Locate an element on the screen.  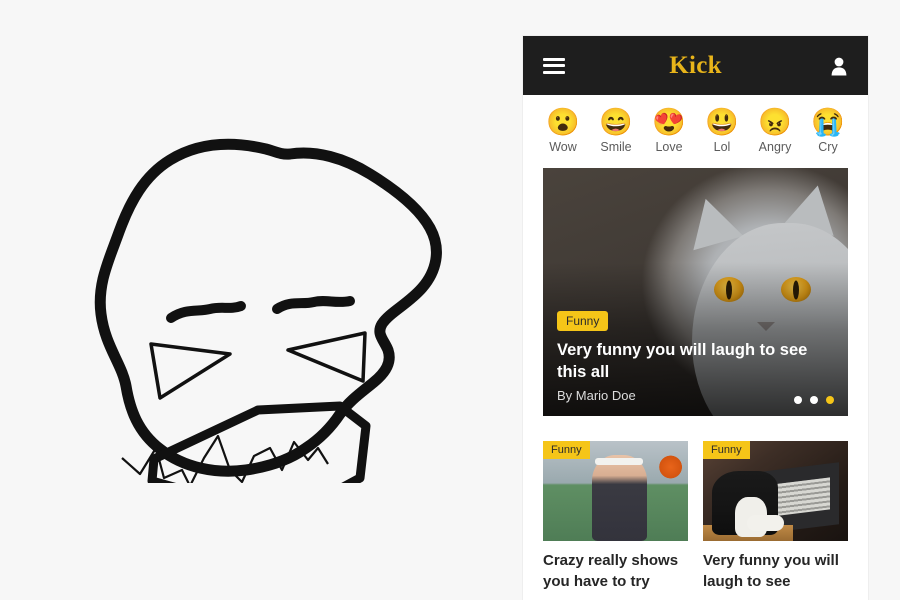
basketball-player-figure is located at coordinates (620, 498).